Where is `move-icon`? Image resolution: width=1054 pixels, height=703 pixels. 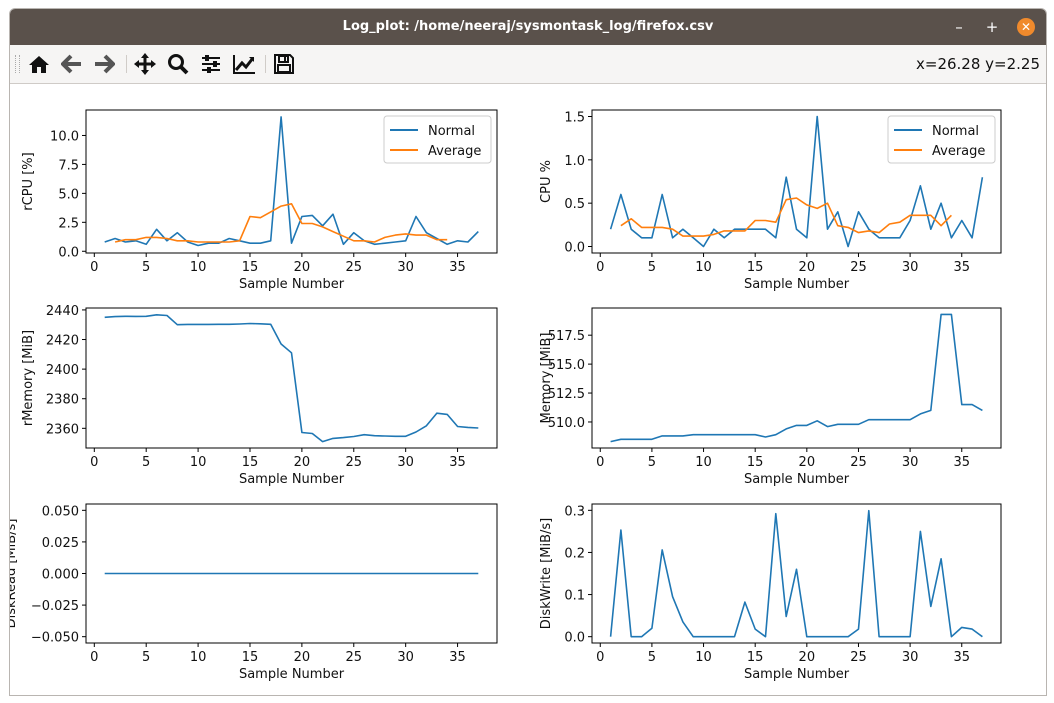 move-icon is located at coordinates (145, 64).